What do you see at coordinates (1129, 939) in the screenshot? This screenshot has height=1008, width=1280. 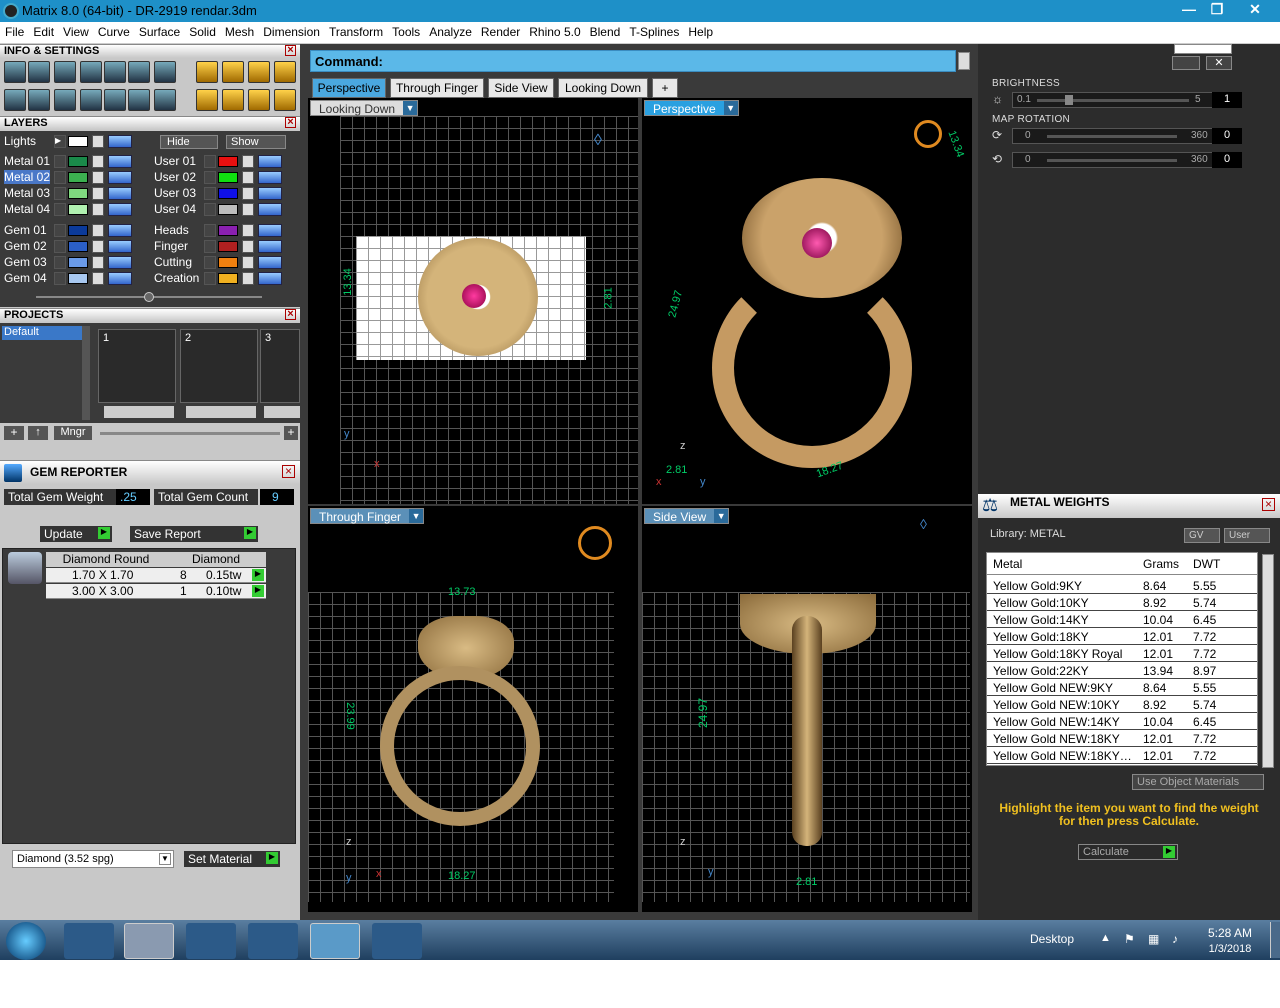 I see `flag-icon: ⚑` at bounding box center [1129, 939].